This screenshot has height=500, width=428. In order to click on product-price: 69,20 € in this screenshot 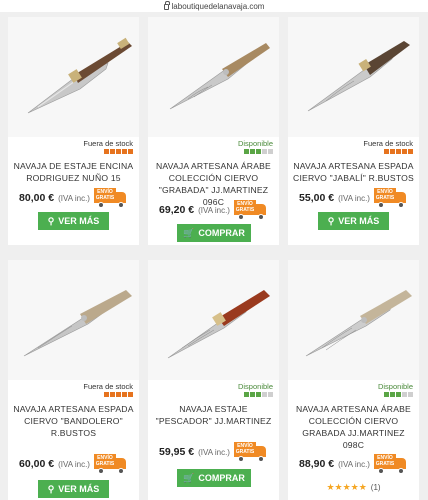, I will do `click(177, 210)`.